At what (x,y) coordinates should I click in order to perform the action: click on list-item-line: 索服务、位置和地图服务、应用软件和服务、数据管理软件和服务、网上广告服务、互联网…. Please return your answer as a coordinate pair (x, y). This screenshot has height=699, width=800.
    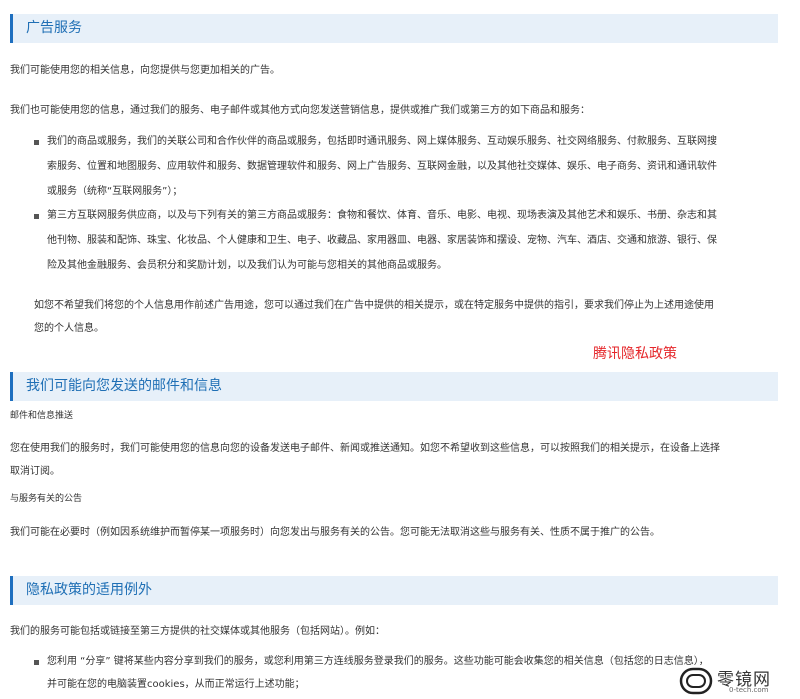
    Looking at the image, I should click on (382, 166).